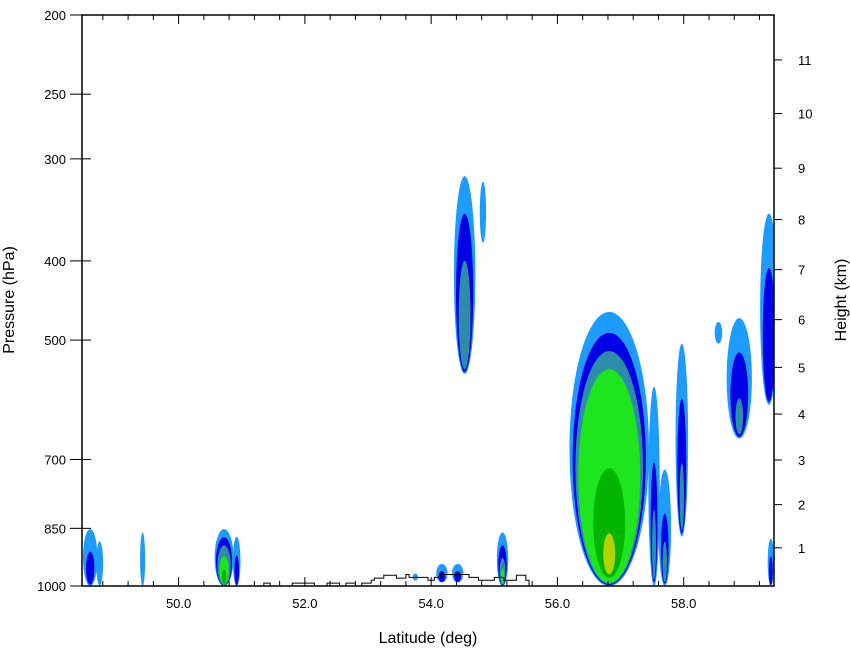  Describe the element at coordinates (9, 300) in the screenshot. I see `y-axis-title: Pressure (hPa)` at that location.